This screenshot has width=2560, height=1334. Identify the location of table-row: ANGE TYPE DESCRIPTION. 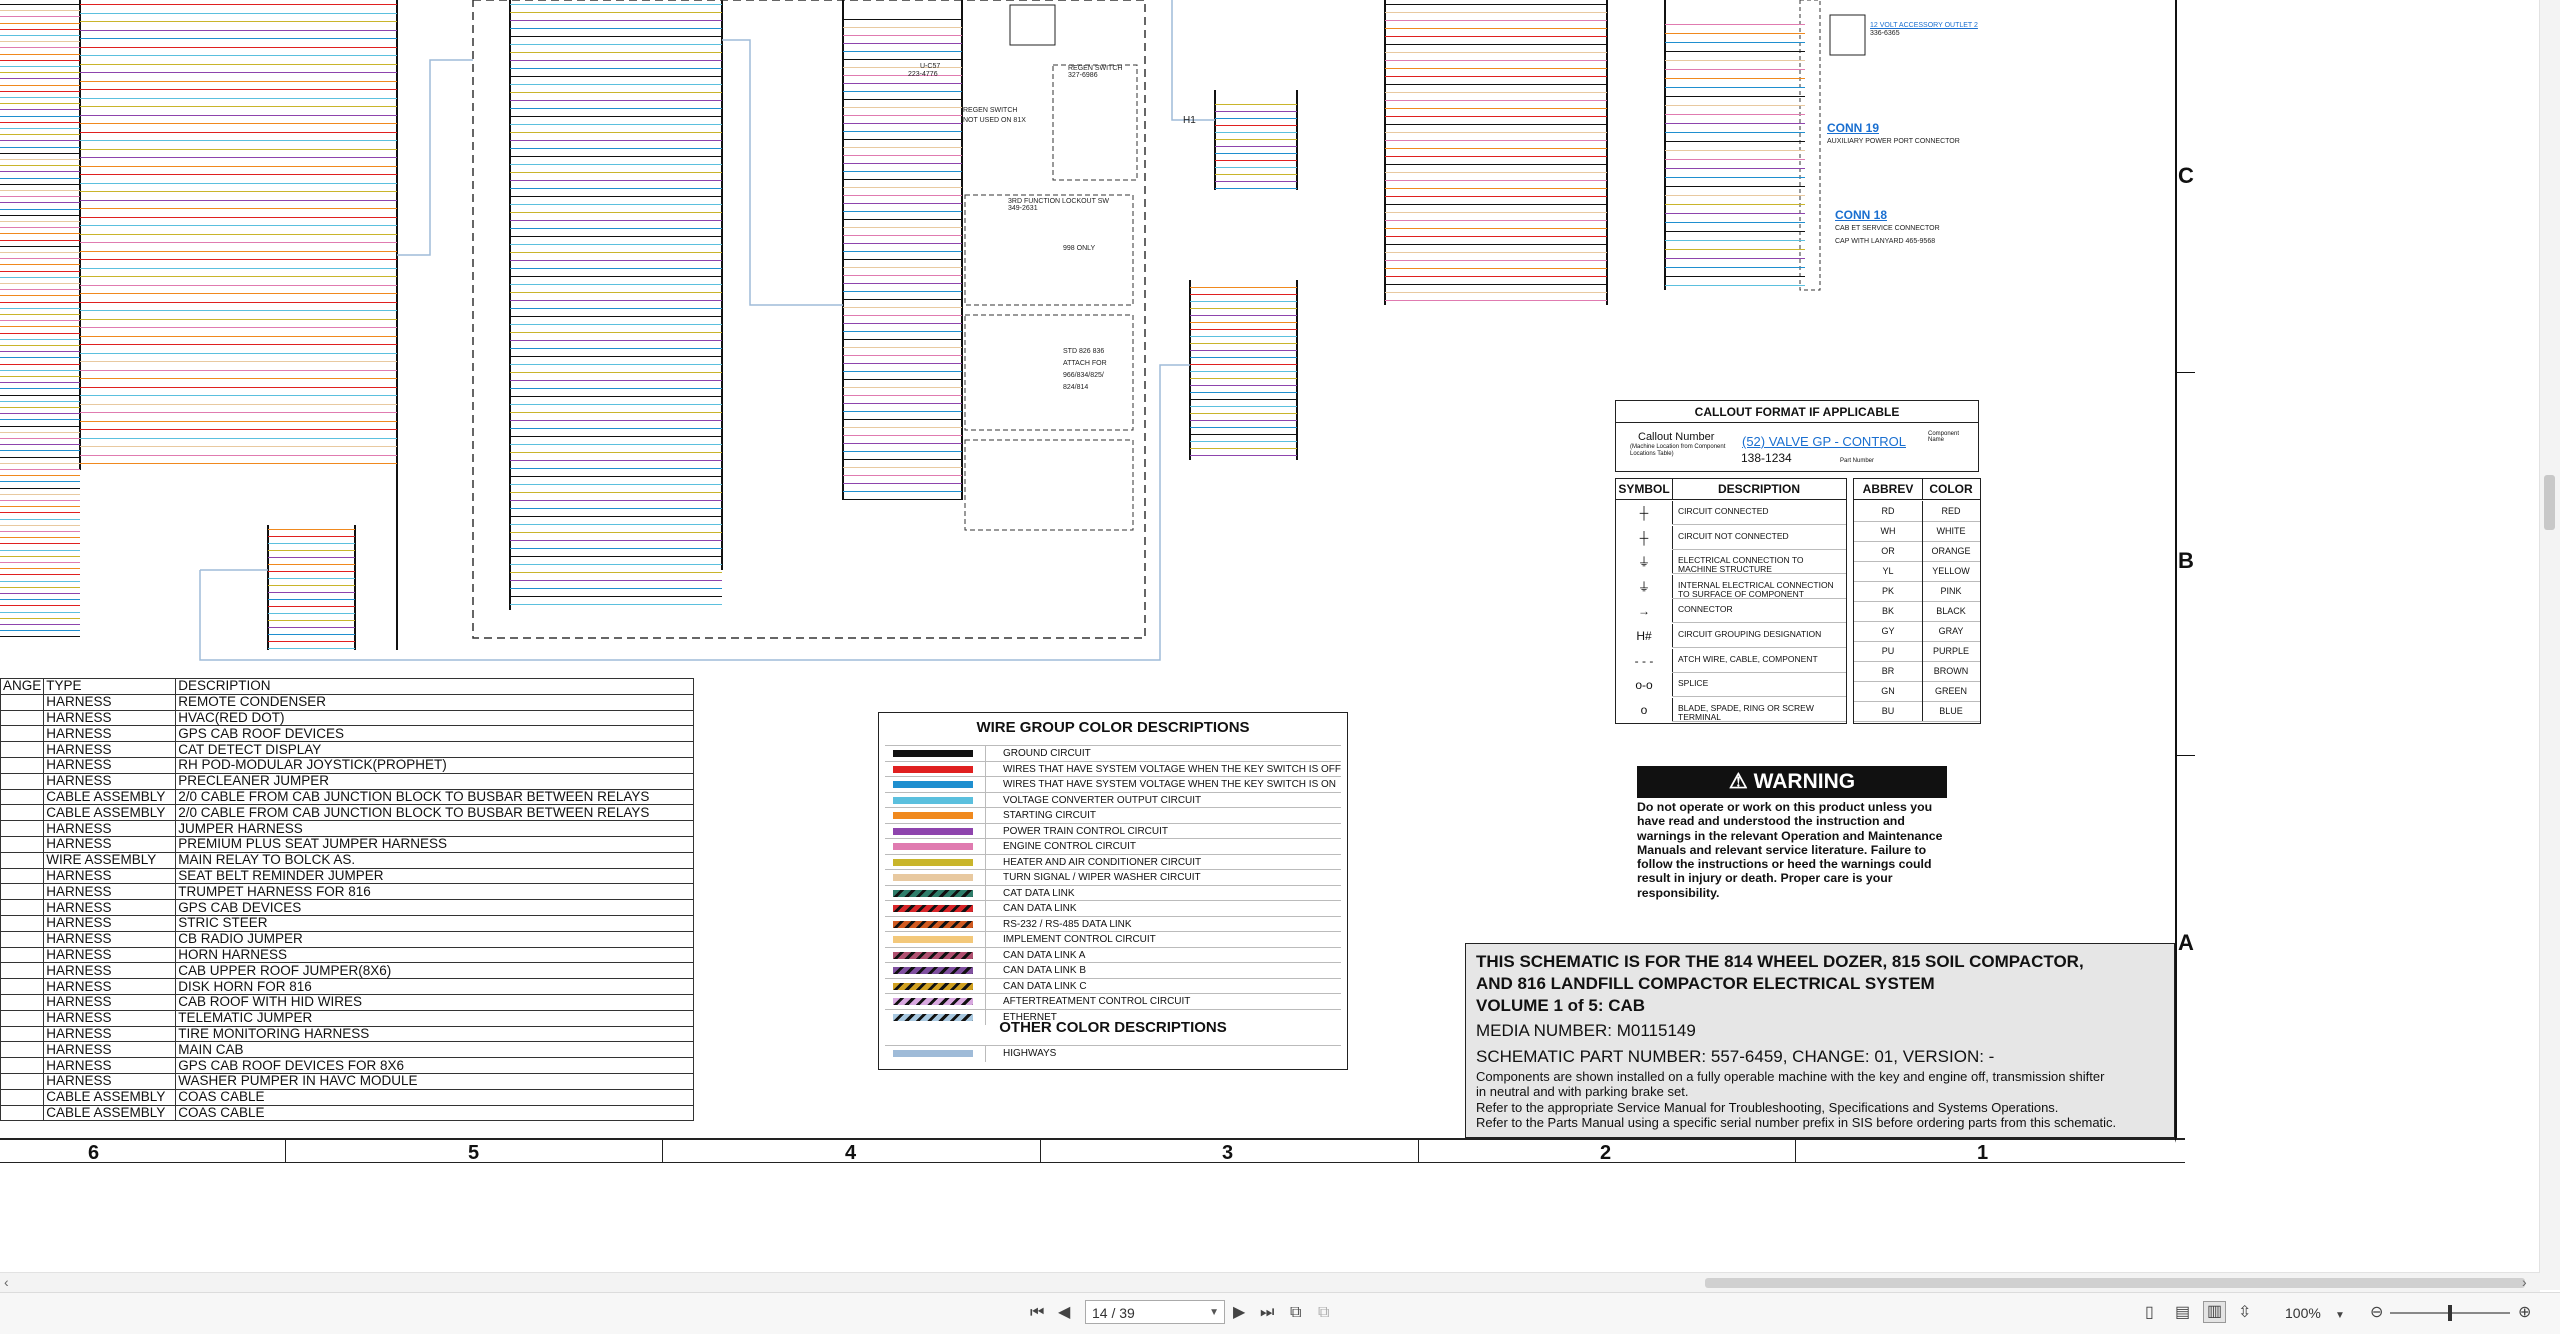
(347, 686).